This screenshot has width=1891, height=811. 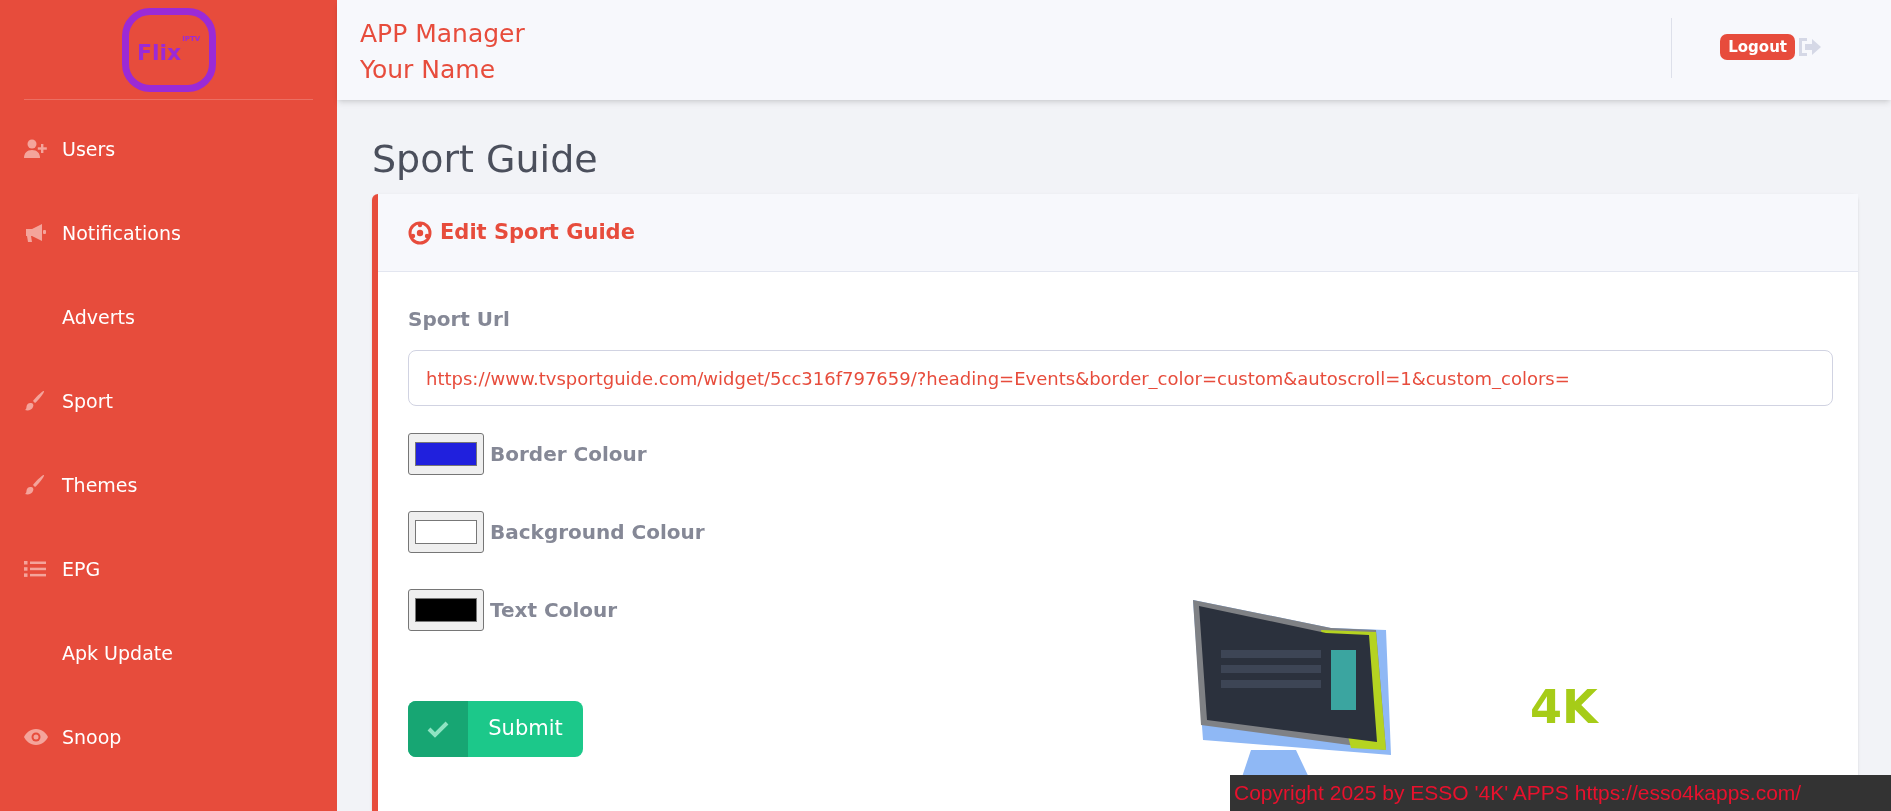 I want to click on eye-icon, so click(x=36, y=737).